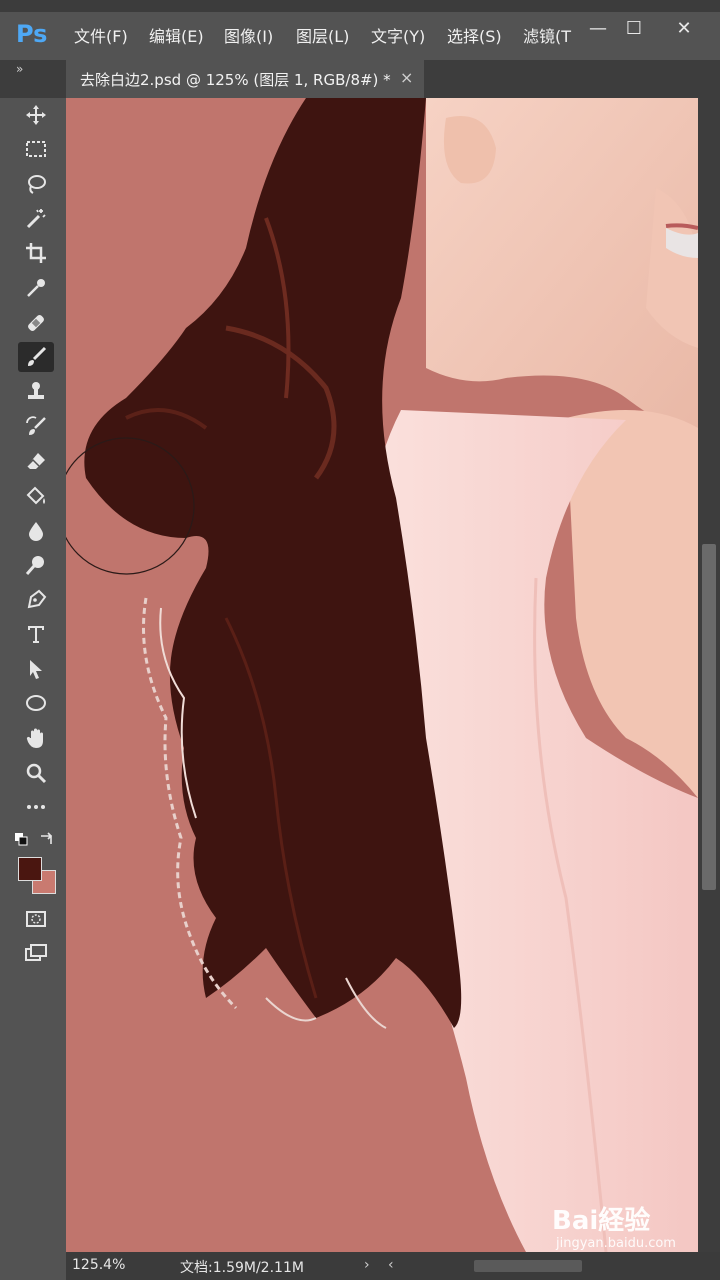 Image resolution: width=720 pixels, height=1280 pixels. I want to click on foreground-color-swatch, so click(30, 869).